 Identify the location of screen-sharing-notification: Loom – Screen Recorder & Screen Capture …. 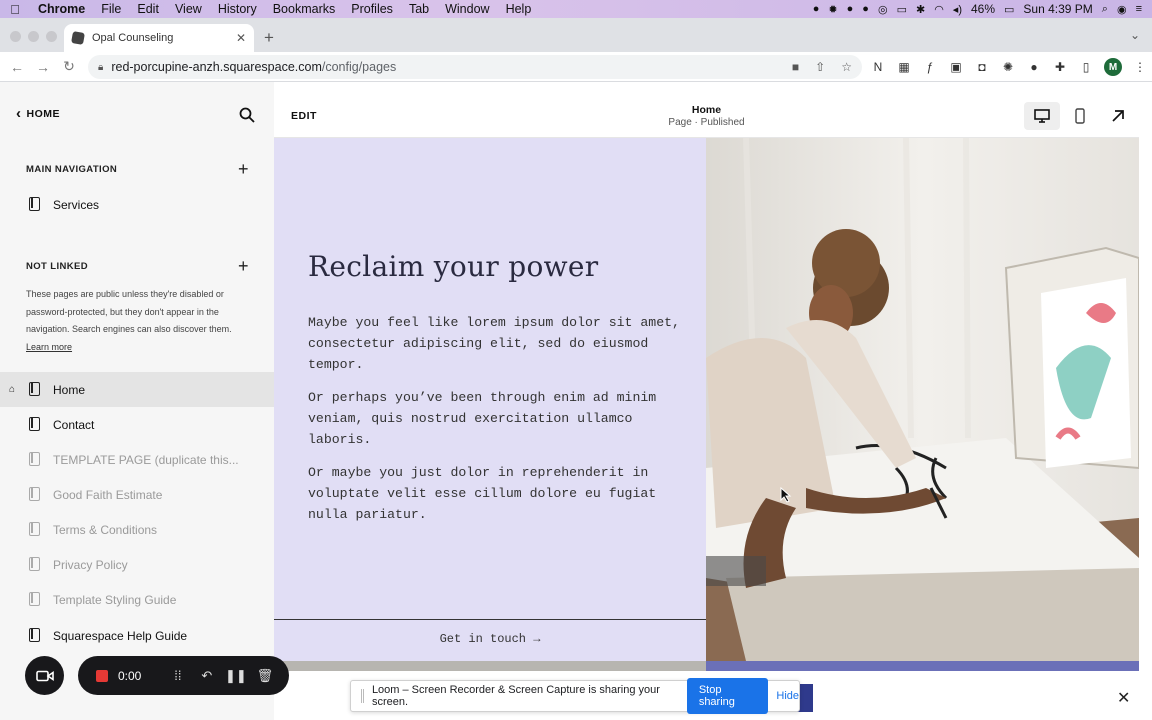
(575, 696).